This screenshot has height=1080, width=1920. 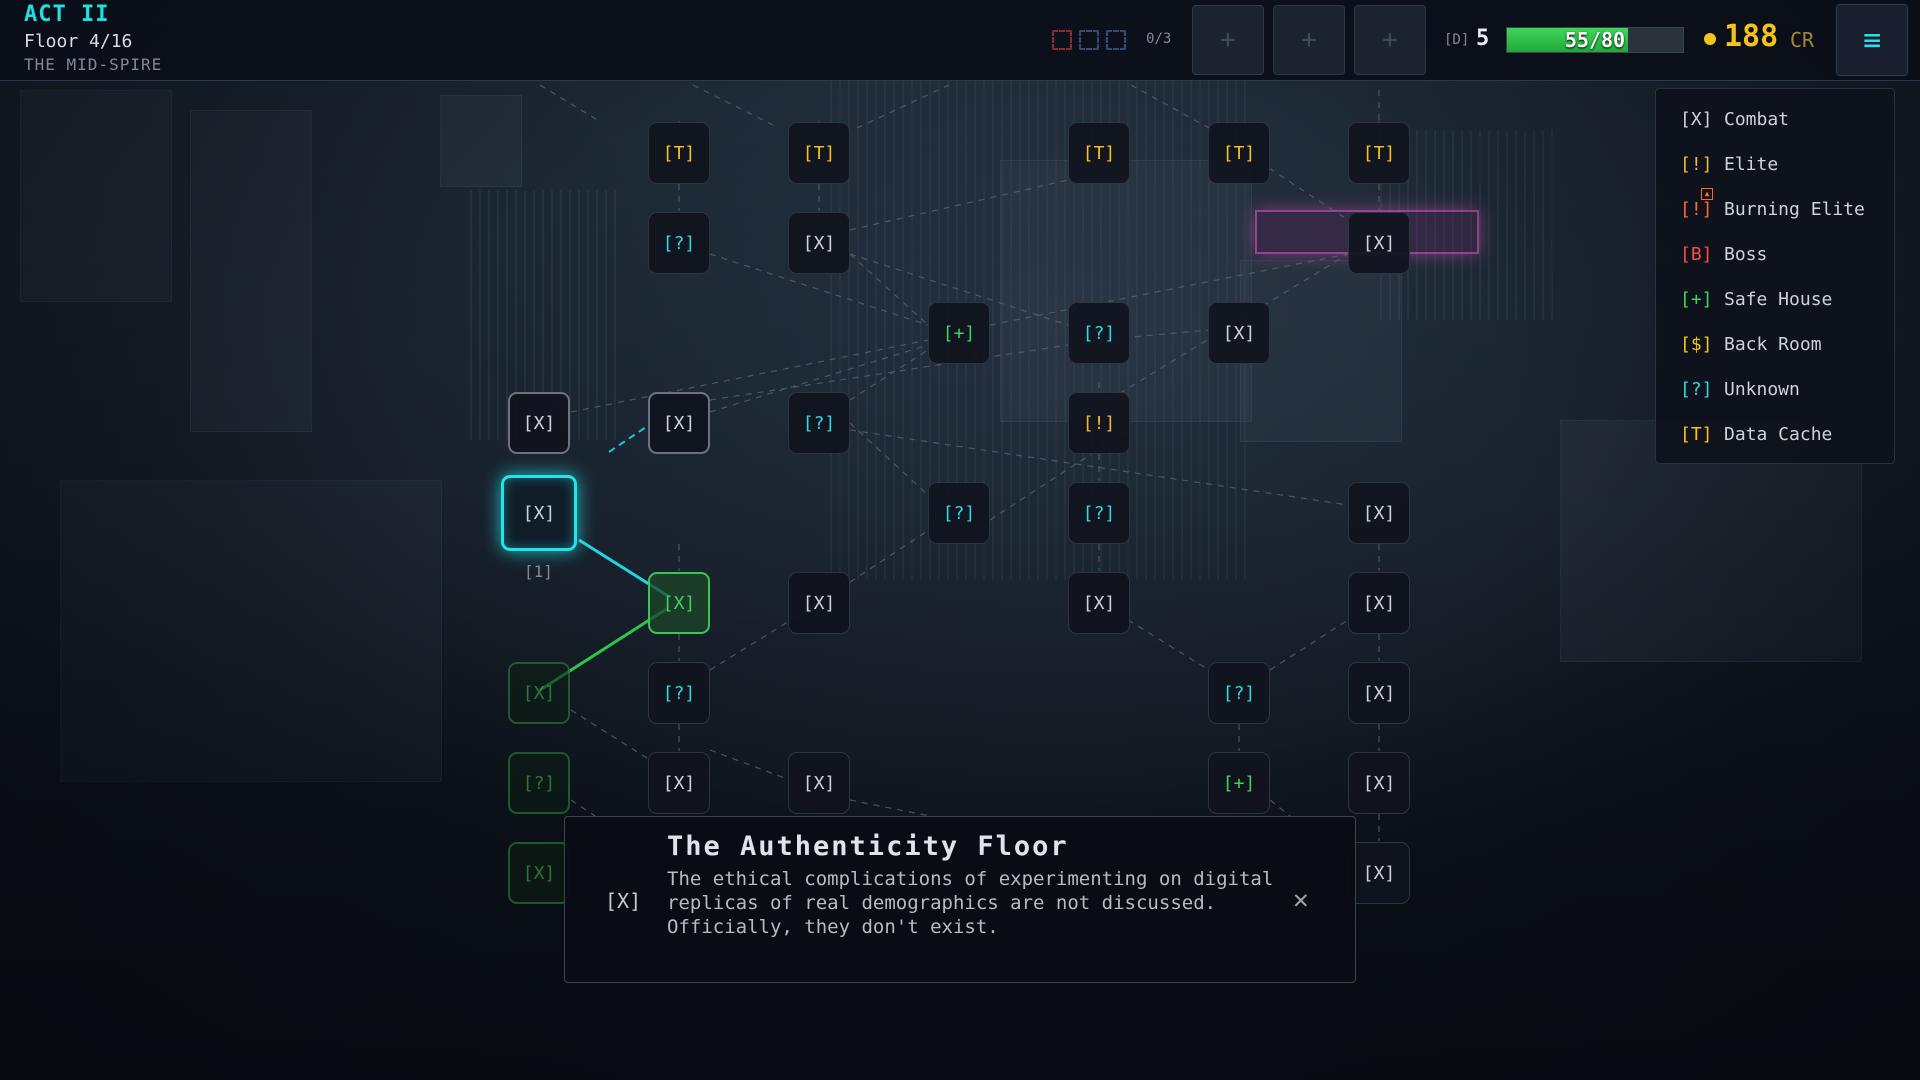 What do you see at coordinates (1456, 40) in the screenshot?
I see `deck-icon: [D]` at bounding box center [1456, 40].